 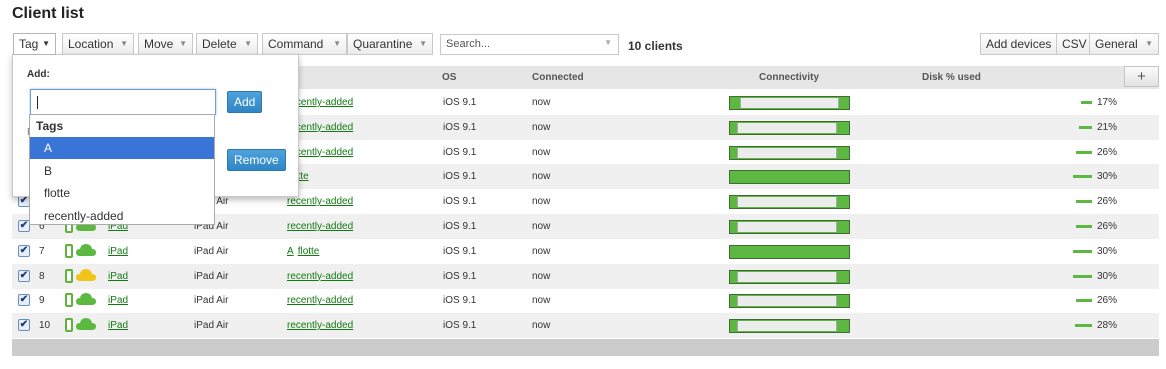 I want to click on suggestion-item: recently-added, so click(x=122, y=216).